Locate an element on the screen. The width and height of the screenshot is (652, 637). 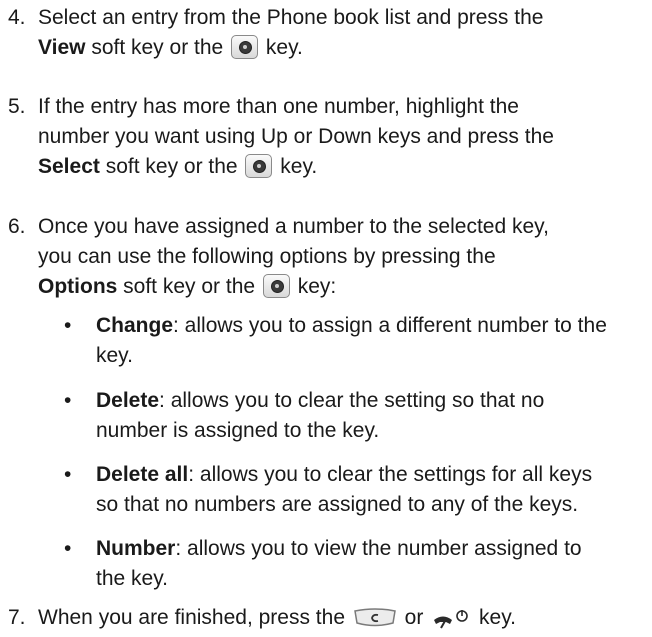
step-line: Select soft key or the key. is located at coordinates (178, 166).